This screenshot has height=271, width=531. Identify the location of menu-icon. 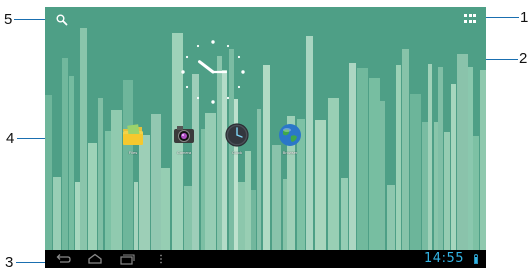
(161, 259).